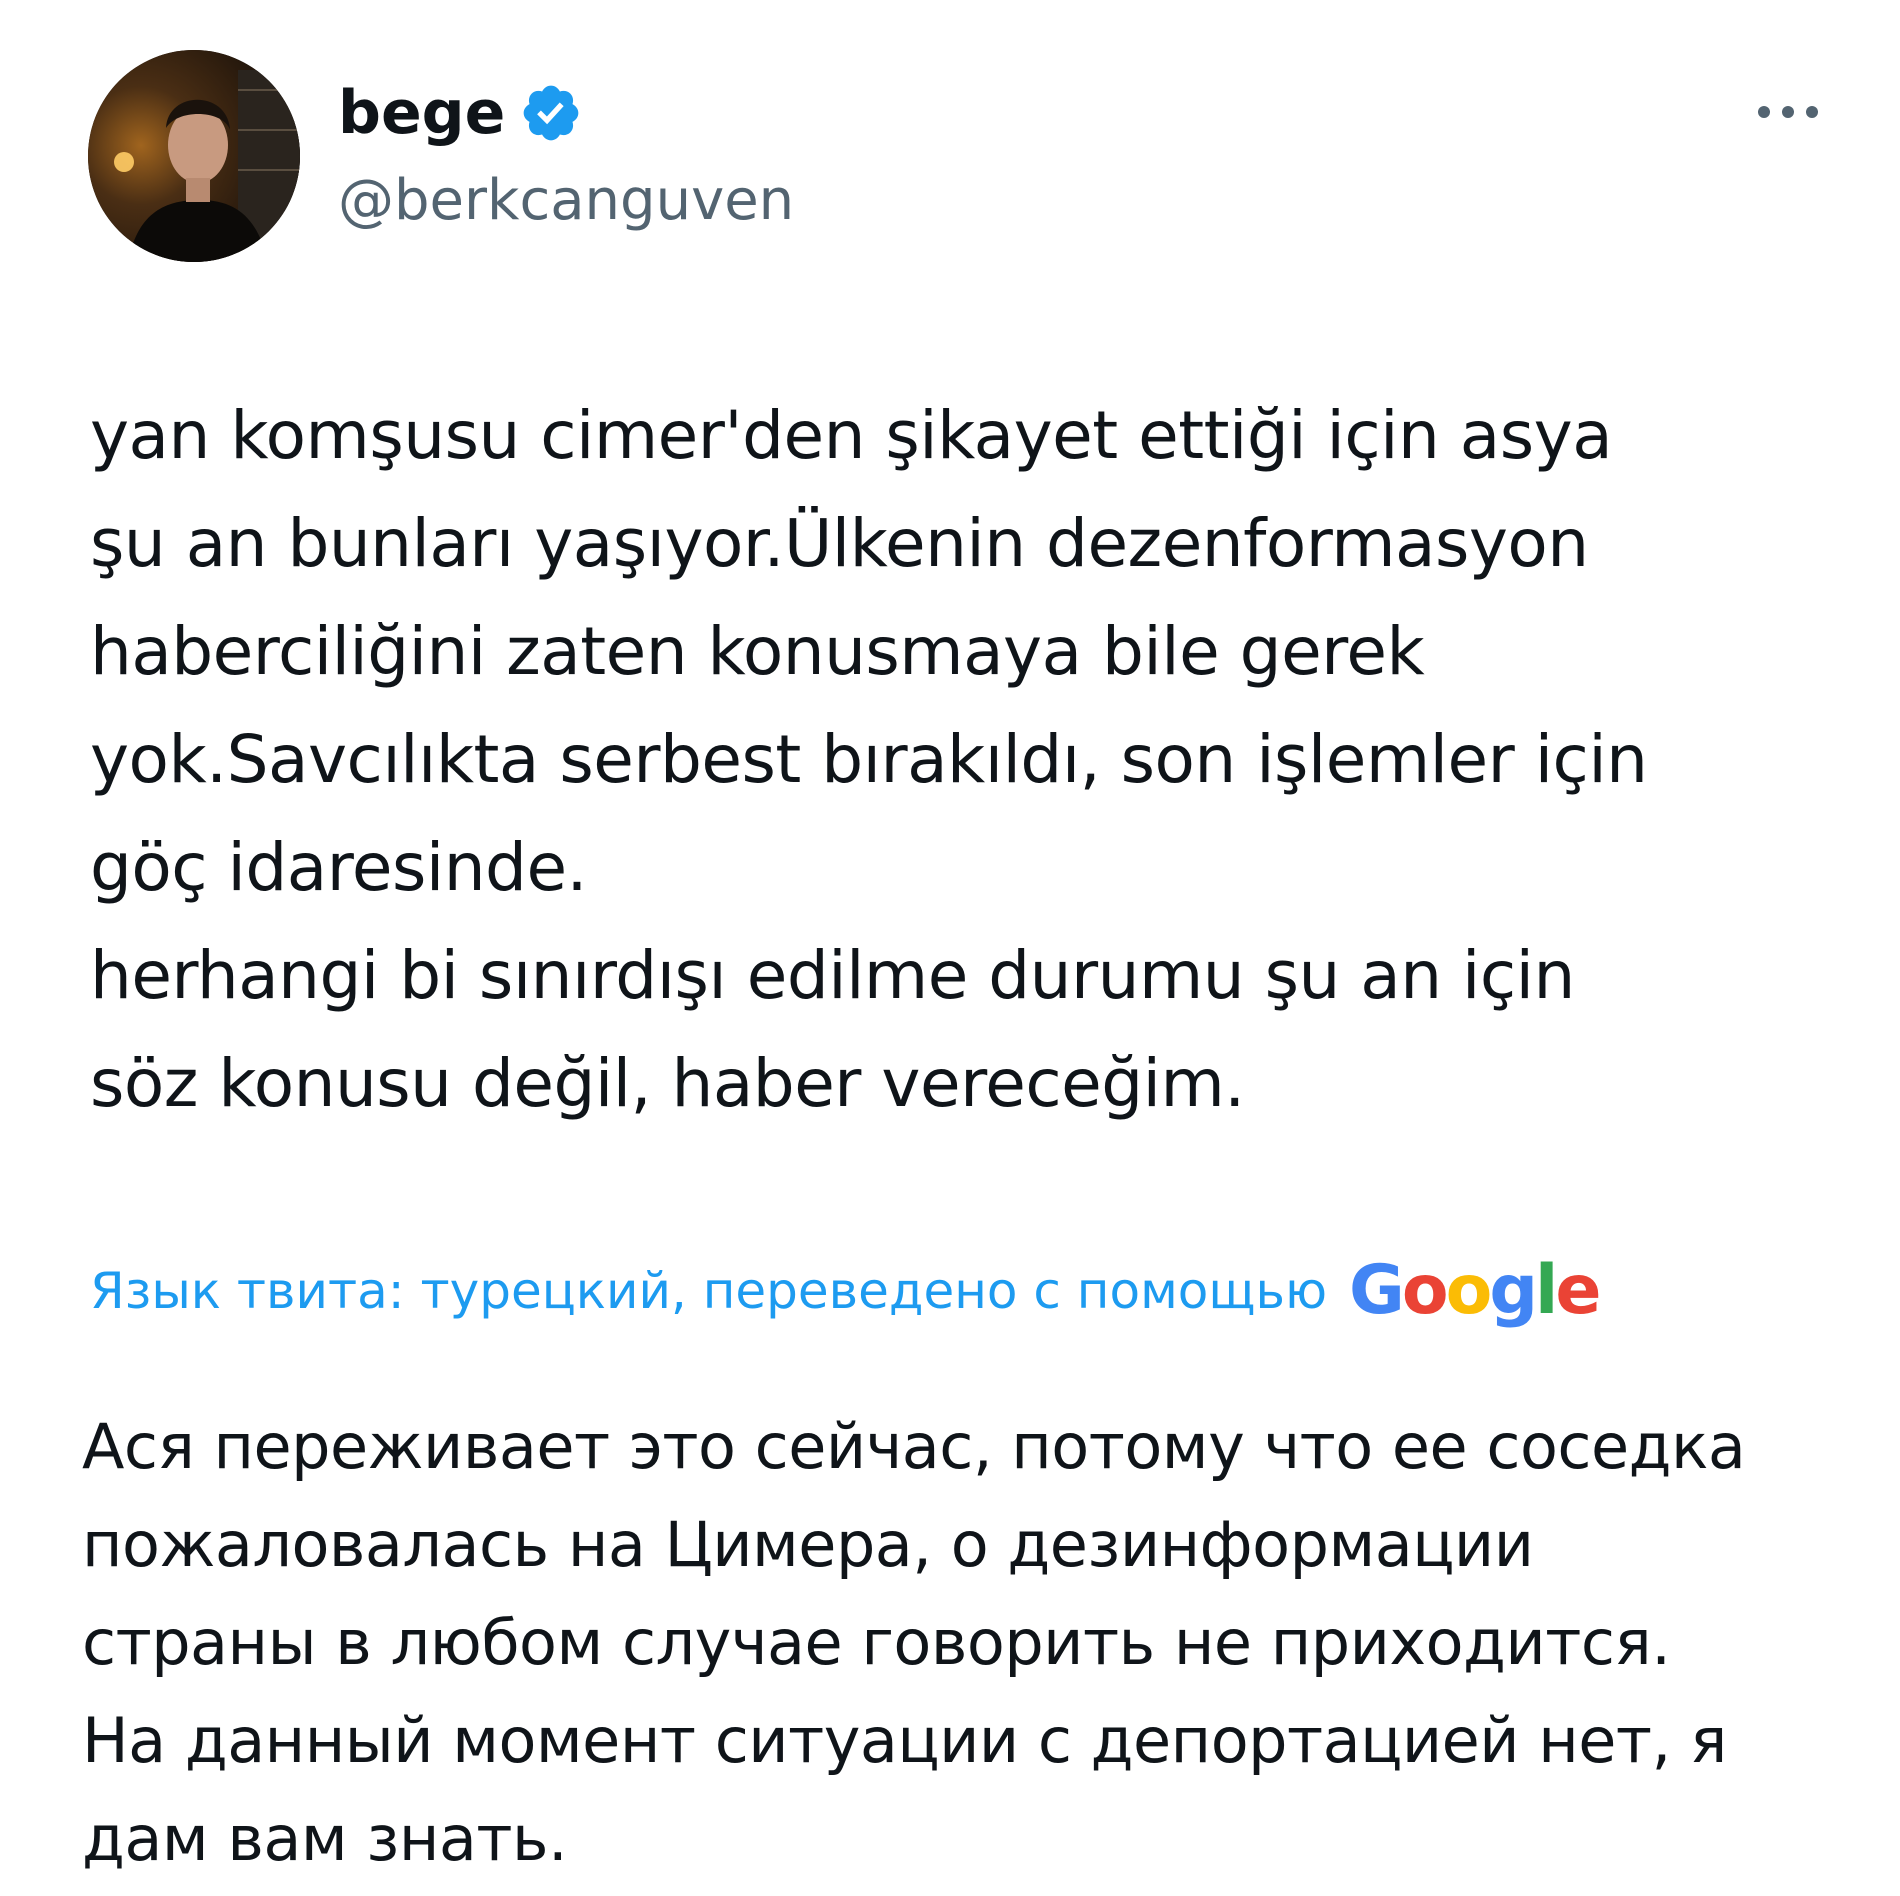 Image resolution: width=1900 pixels, height=1896 pixels. Describe the element at coordinates (1578, 1290) in the screenshot. I see `google-logo-letter: e` at that location.